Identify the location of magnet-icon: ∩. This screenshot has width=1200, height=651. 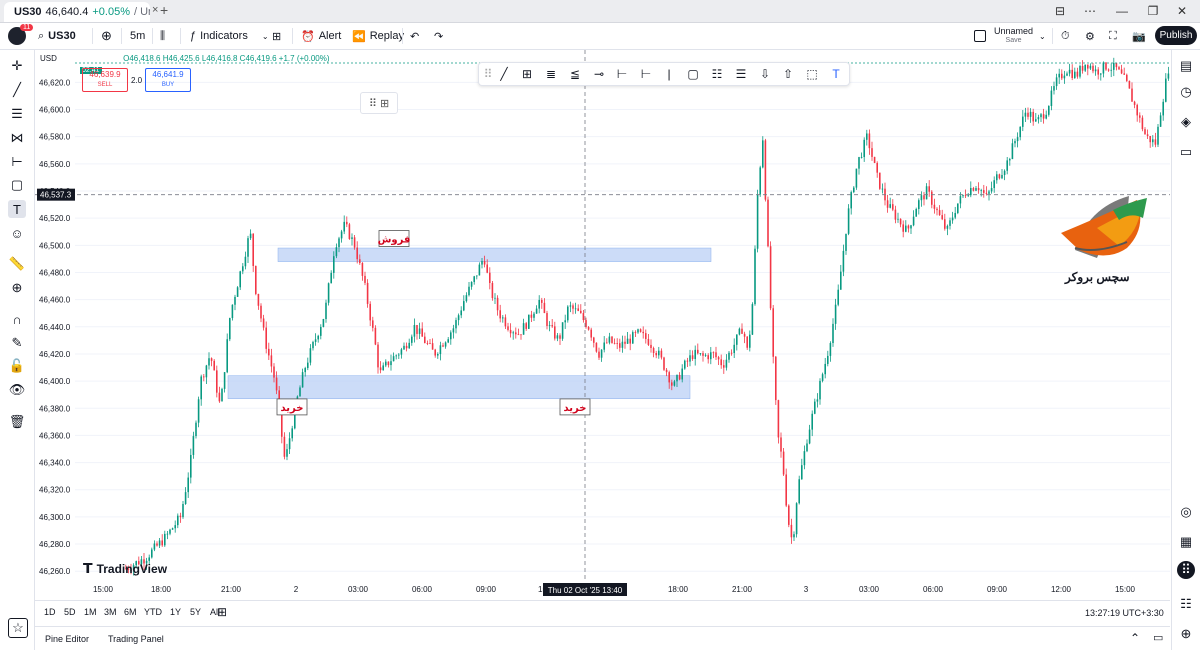
(17, 319).